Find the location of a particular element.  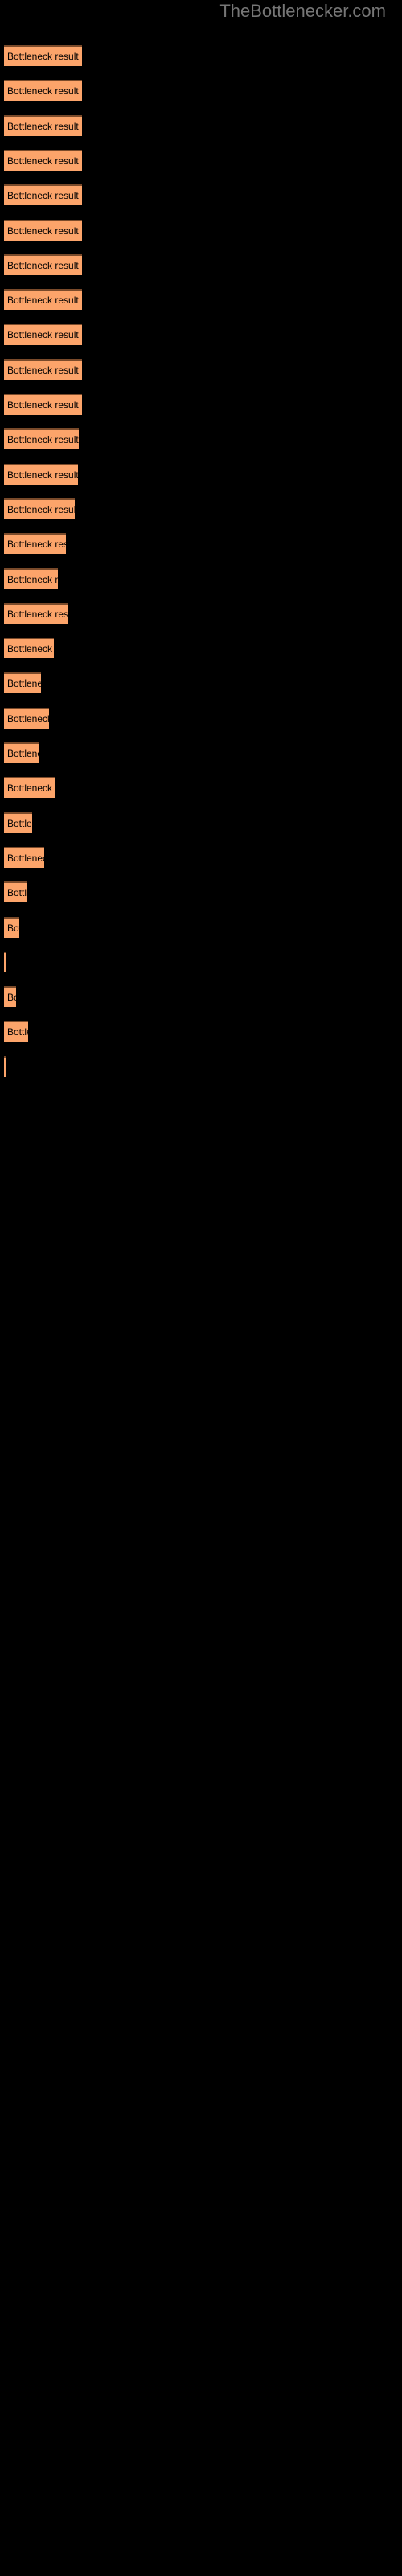

bar-3: Bottleneck result is located at coordinates (43, 125).